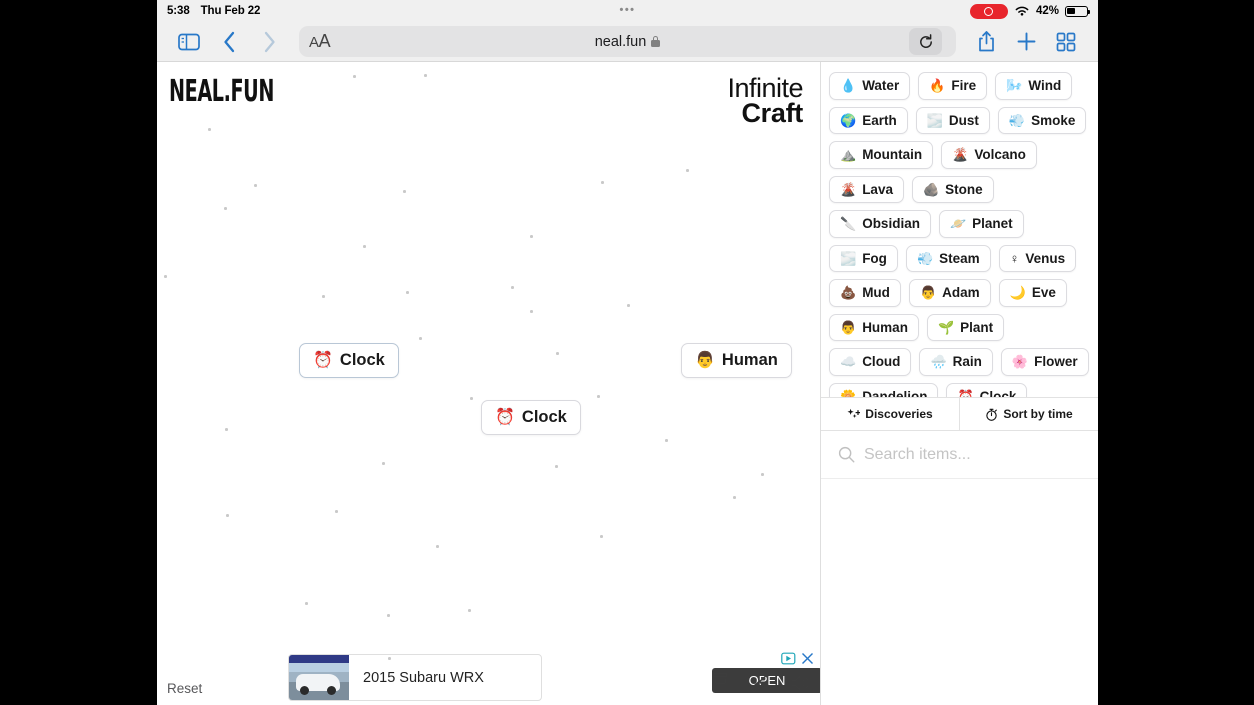 The height and width of the screenshot is (705, 1254). I want to click on forward-button, so click(269, 42).